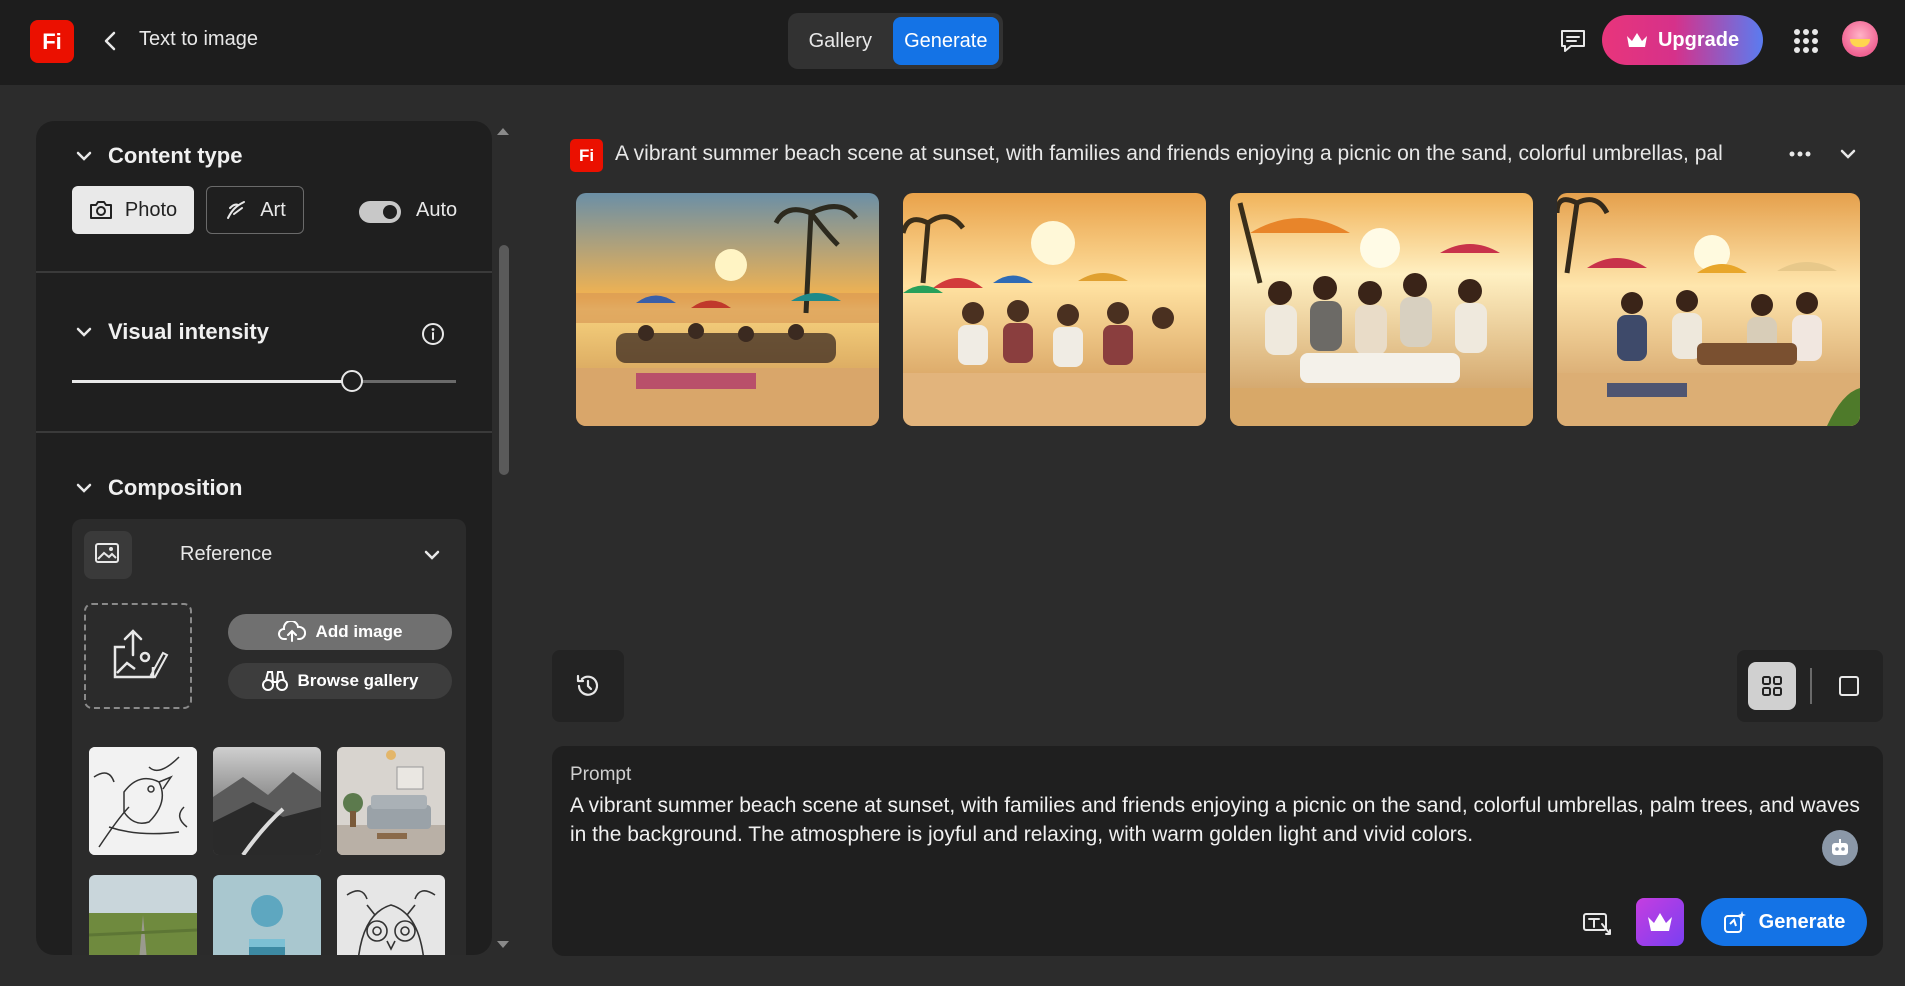 The image size is (1905, 986). I want to click on single-view-button, so click(1849, 686).